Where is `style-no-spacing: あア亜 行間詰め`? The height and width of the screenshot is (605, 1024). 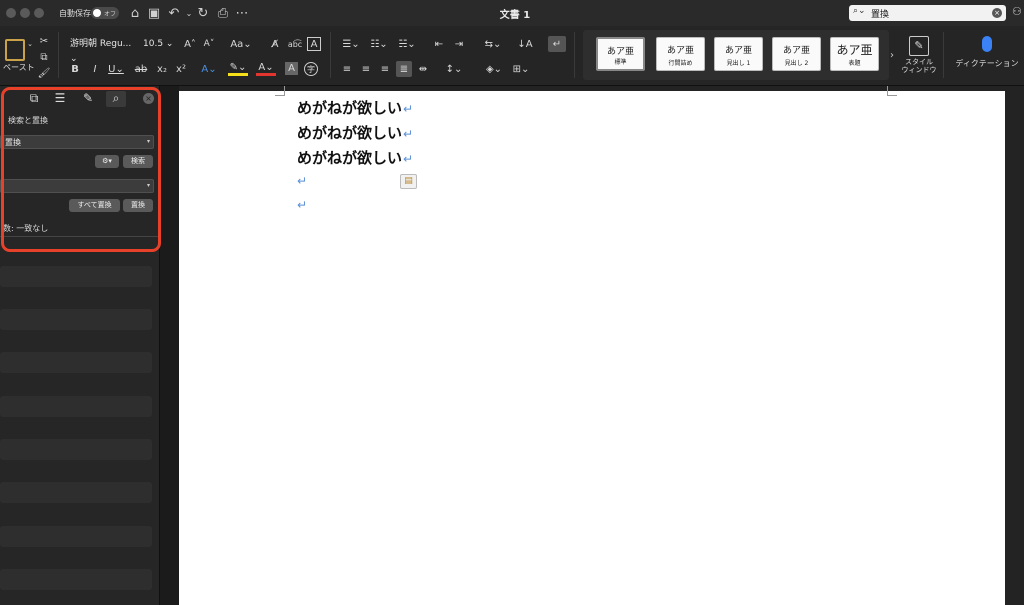 style-no-spacing: あア亜 行間詰め is located at coordinates (680, 54).